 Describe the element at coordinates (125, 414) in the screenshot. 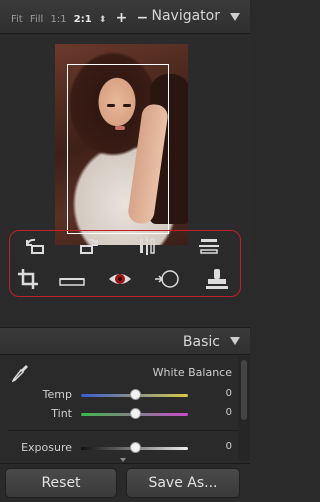

I see `tint-slider-row: Tint 0` at that location.